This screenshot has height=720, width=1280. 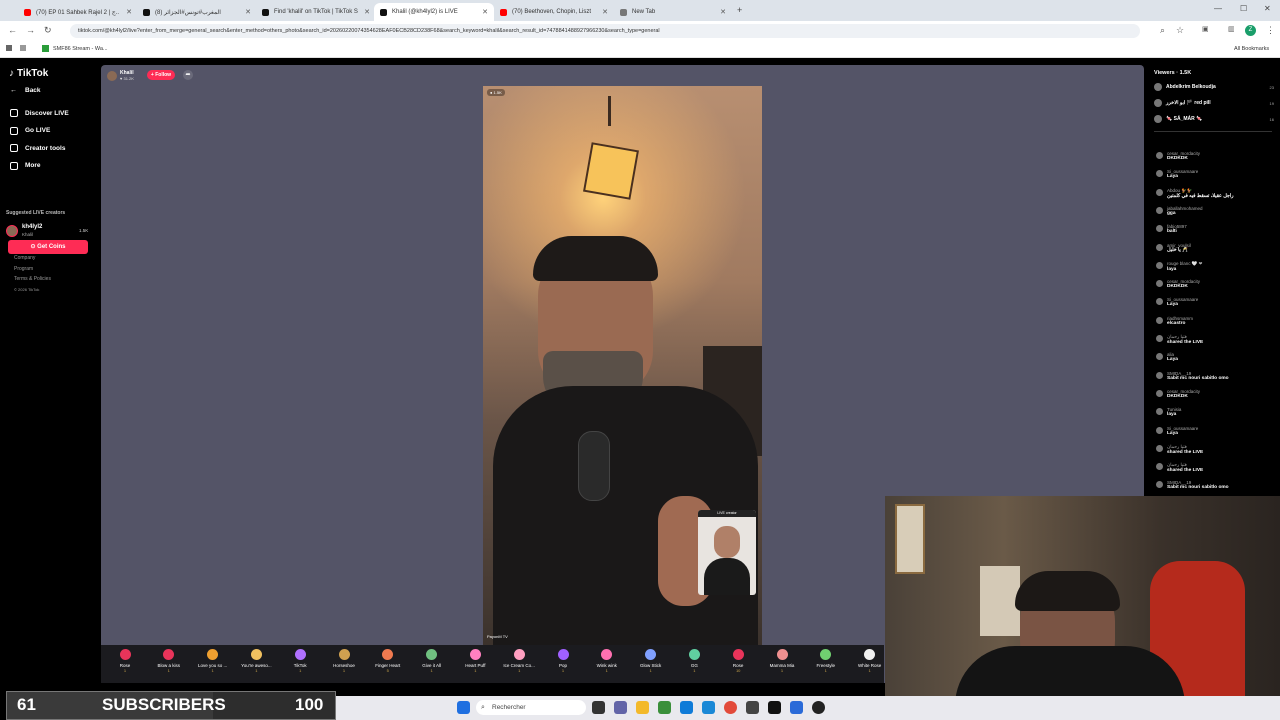 What do you see at coordinates (673, 12) in the screenshot?
I see `browser-tab: New Tab ✕` at bounding box center [673, 12].